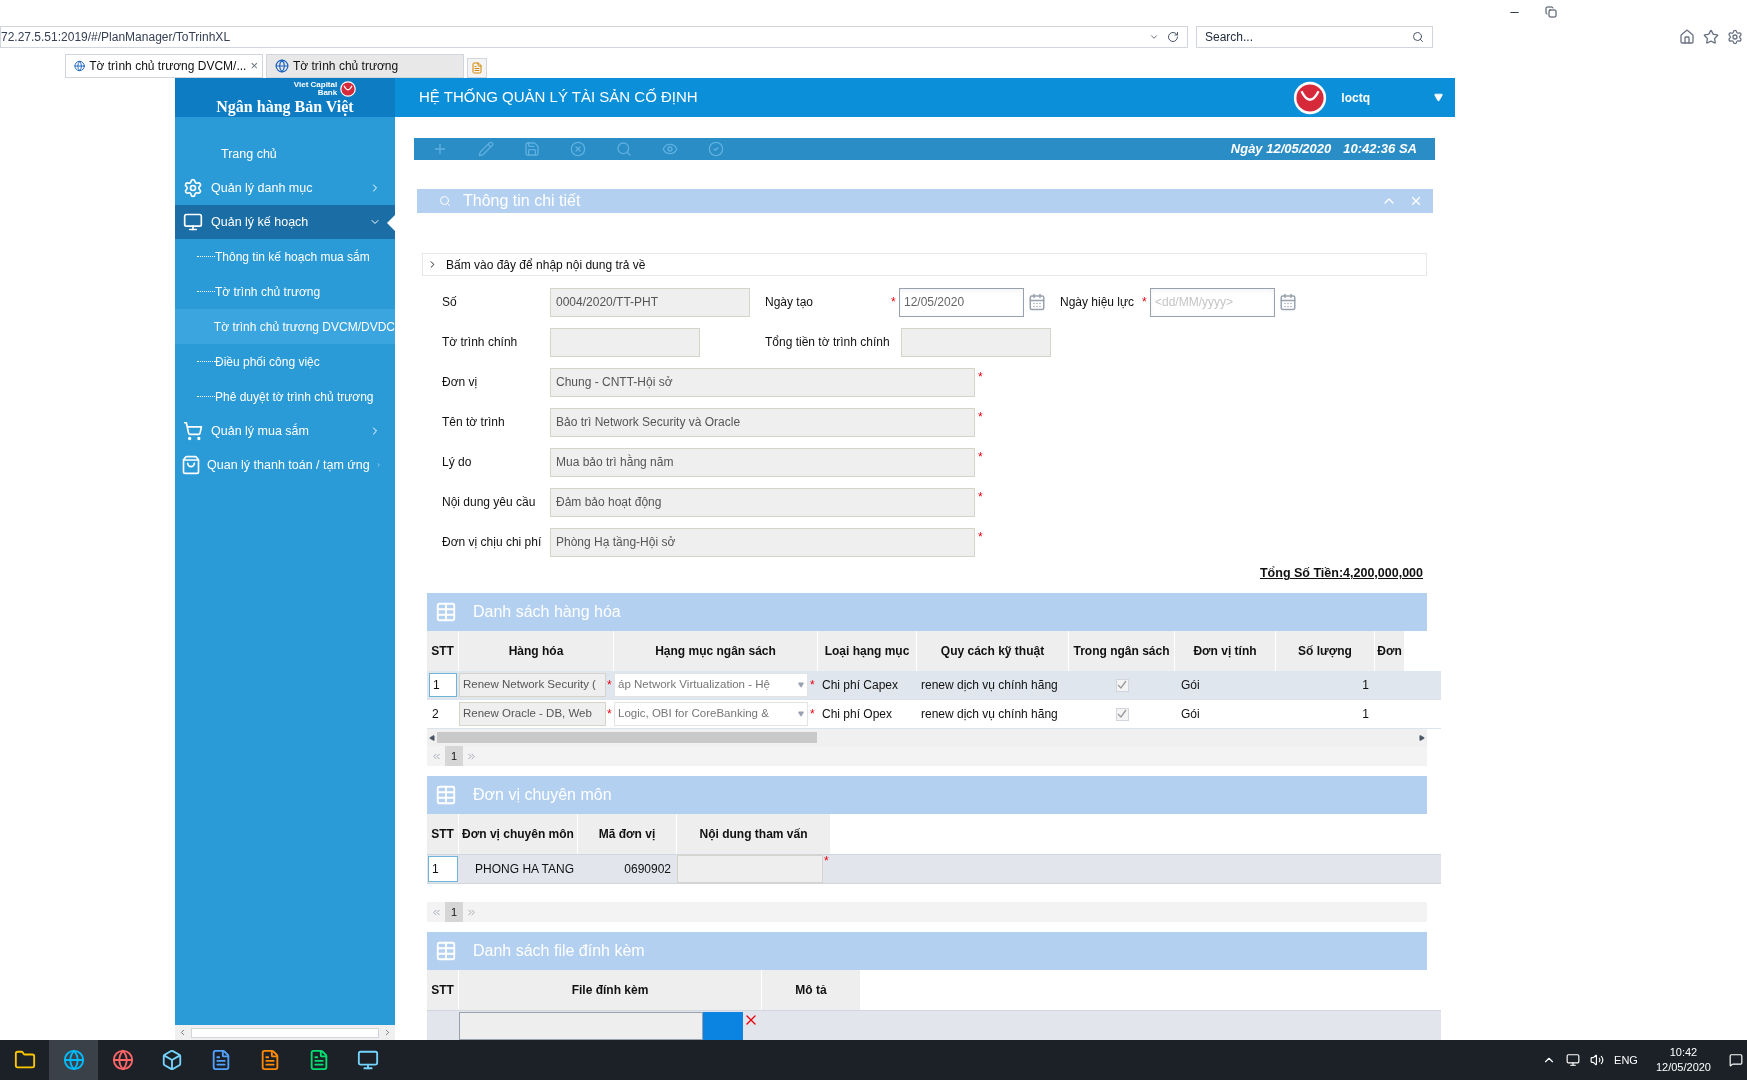  I want to click on folder-icon, so click(24, 1060).